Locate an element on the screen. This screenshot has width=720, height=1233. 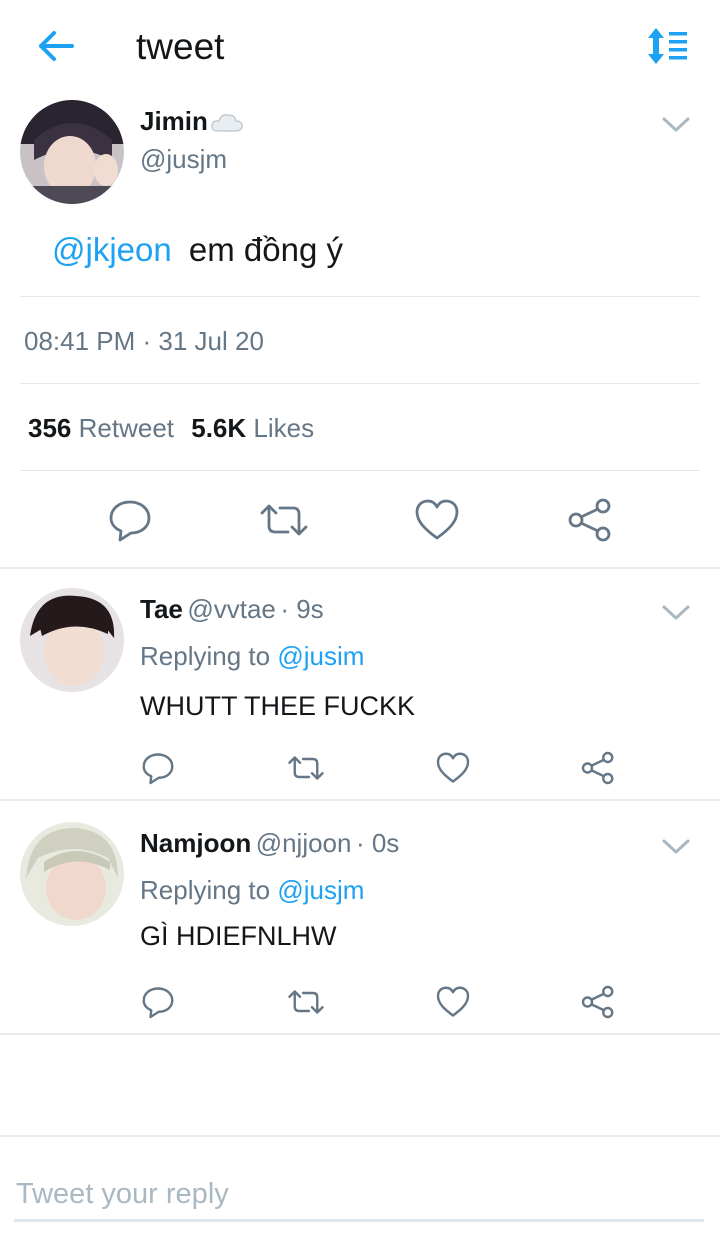
avatar-jimin is located at coordinates (72, 152).